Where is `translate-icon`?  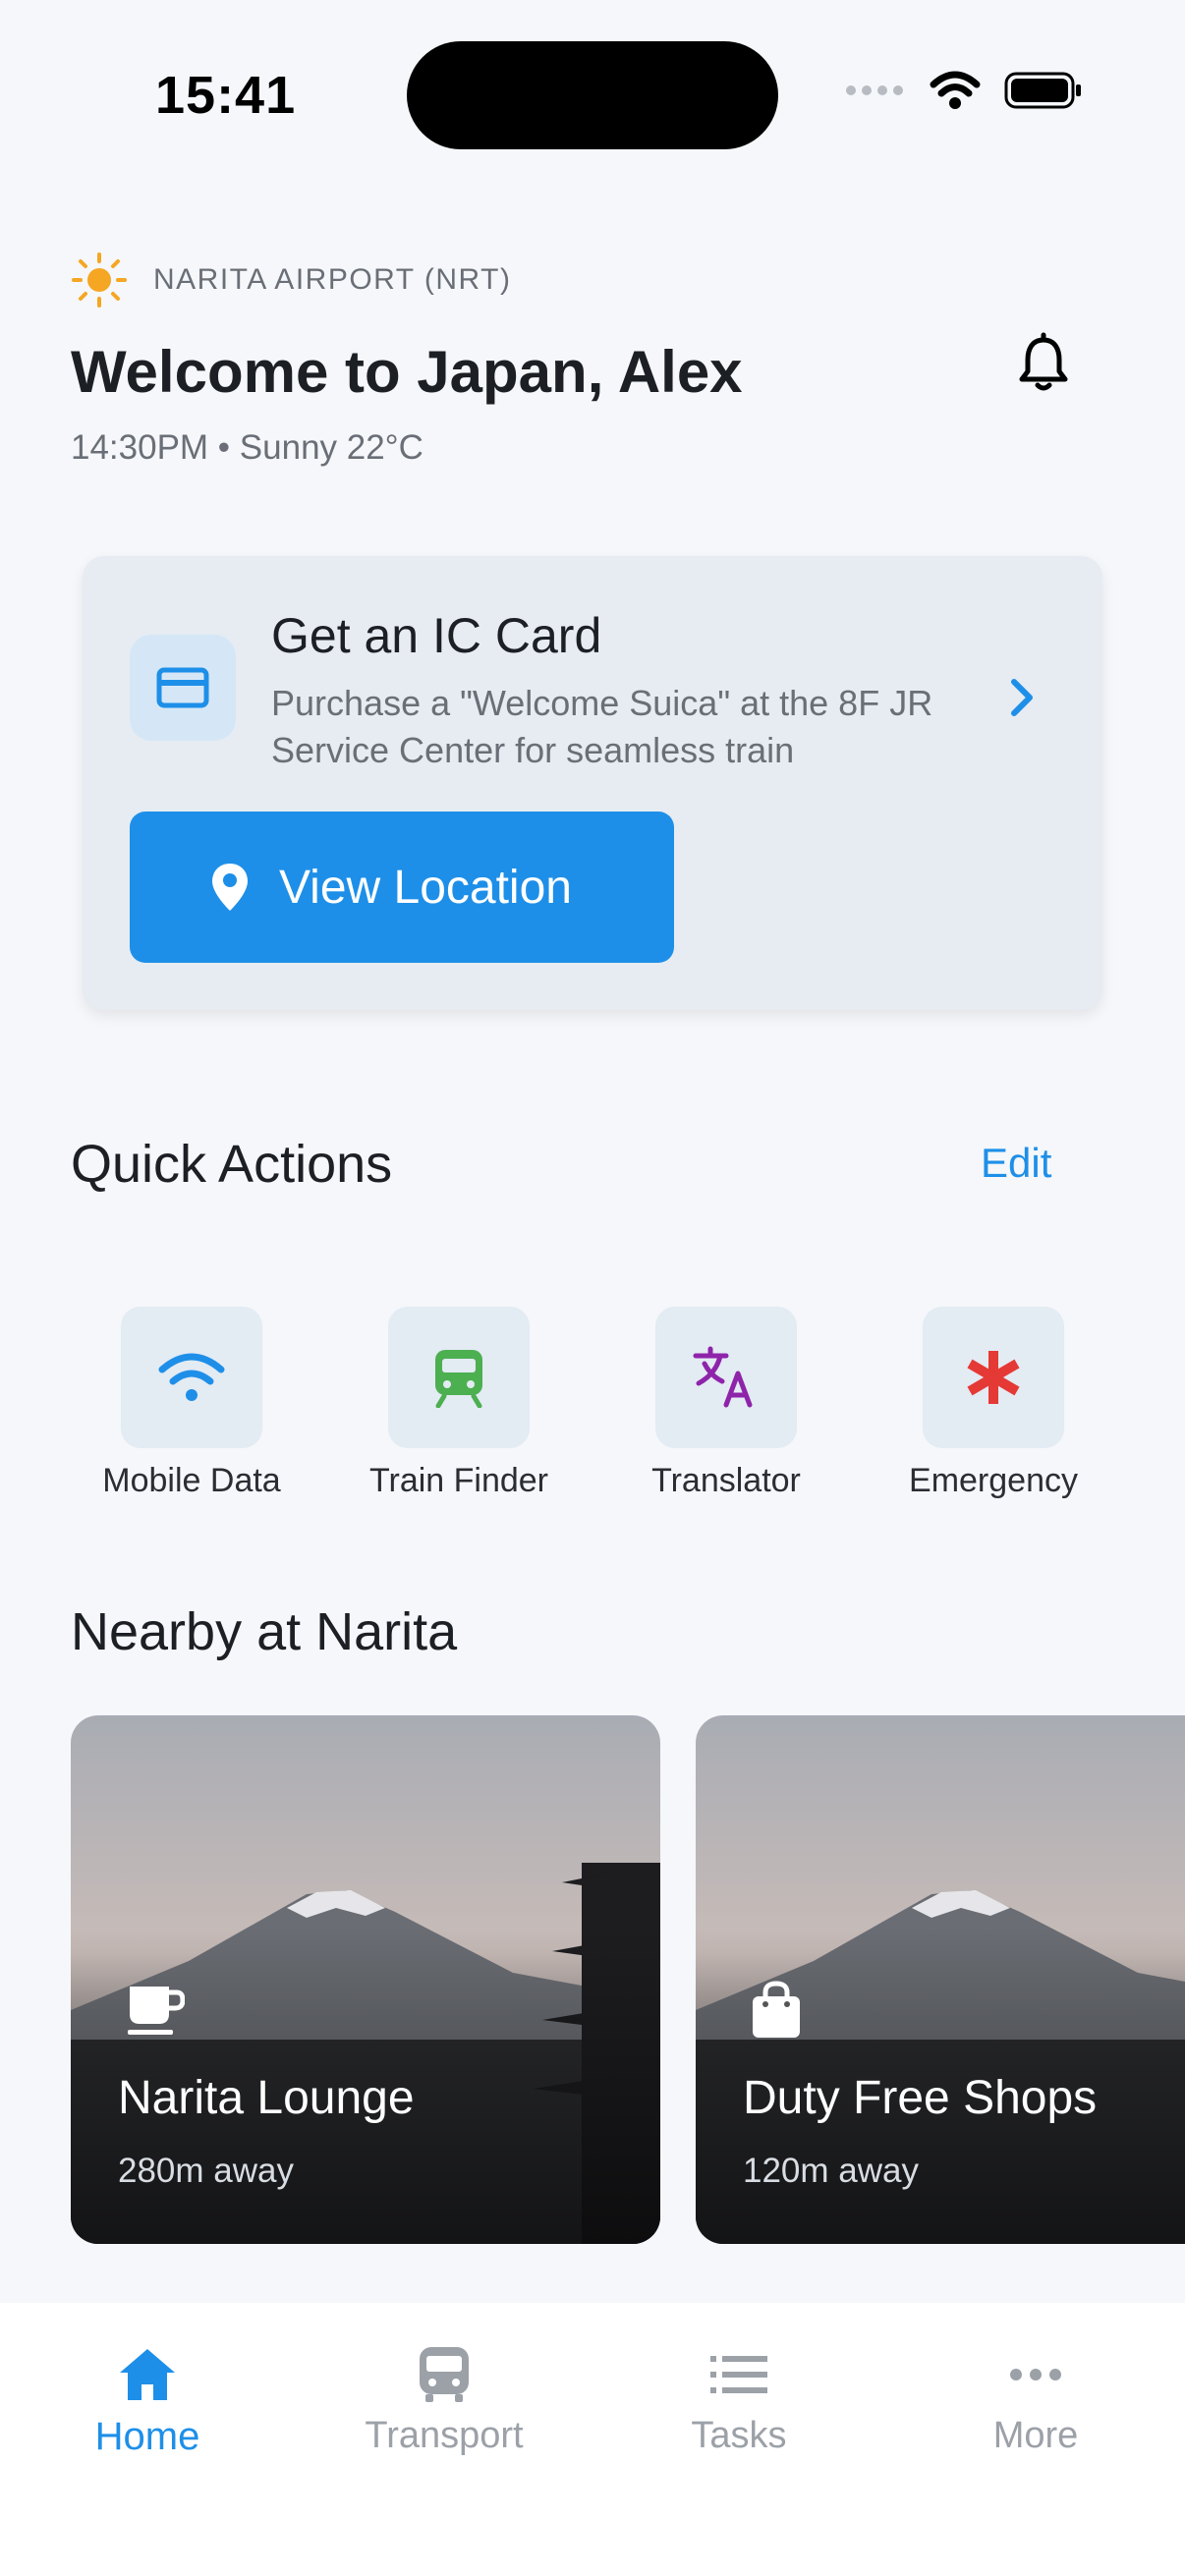 translate-icon is located at coordinates (723, 1377).